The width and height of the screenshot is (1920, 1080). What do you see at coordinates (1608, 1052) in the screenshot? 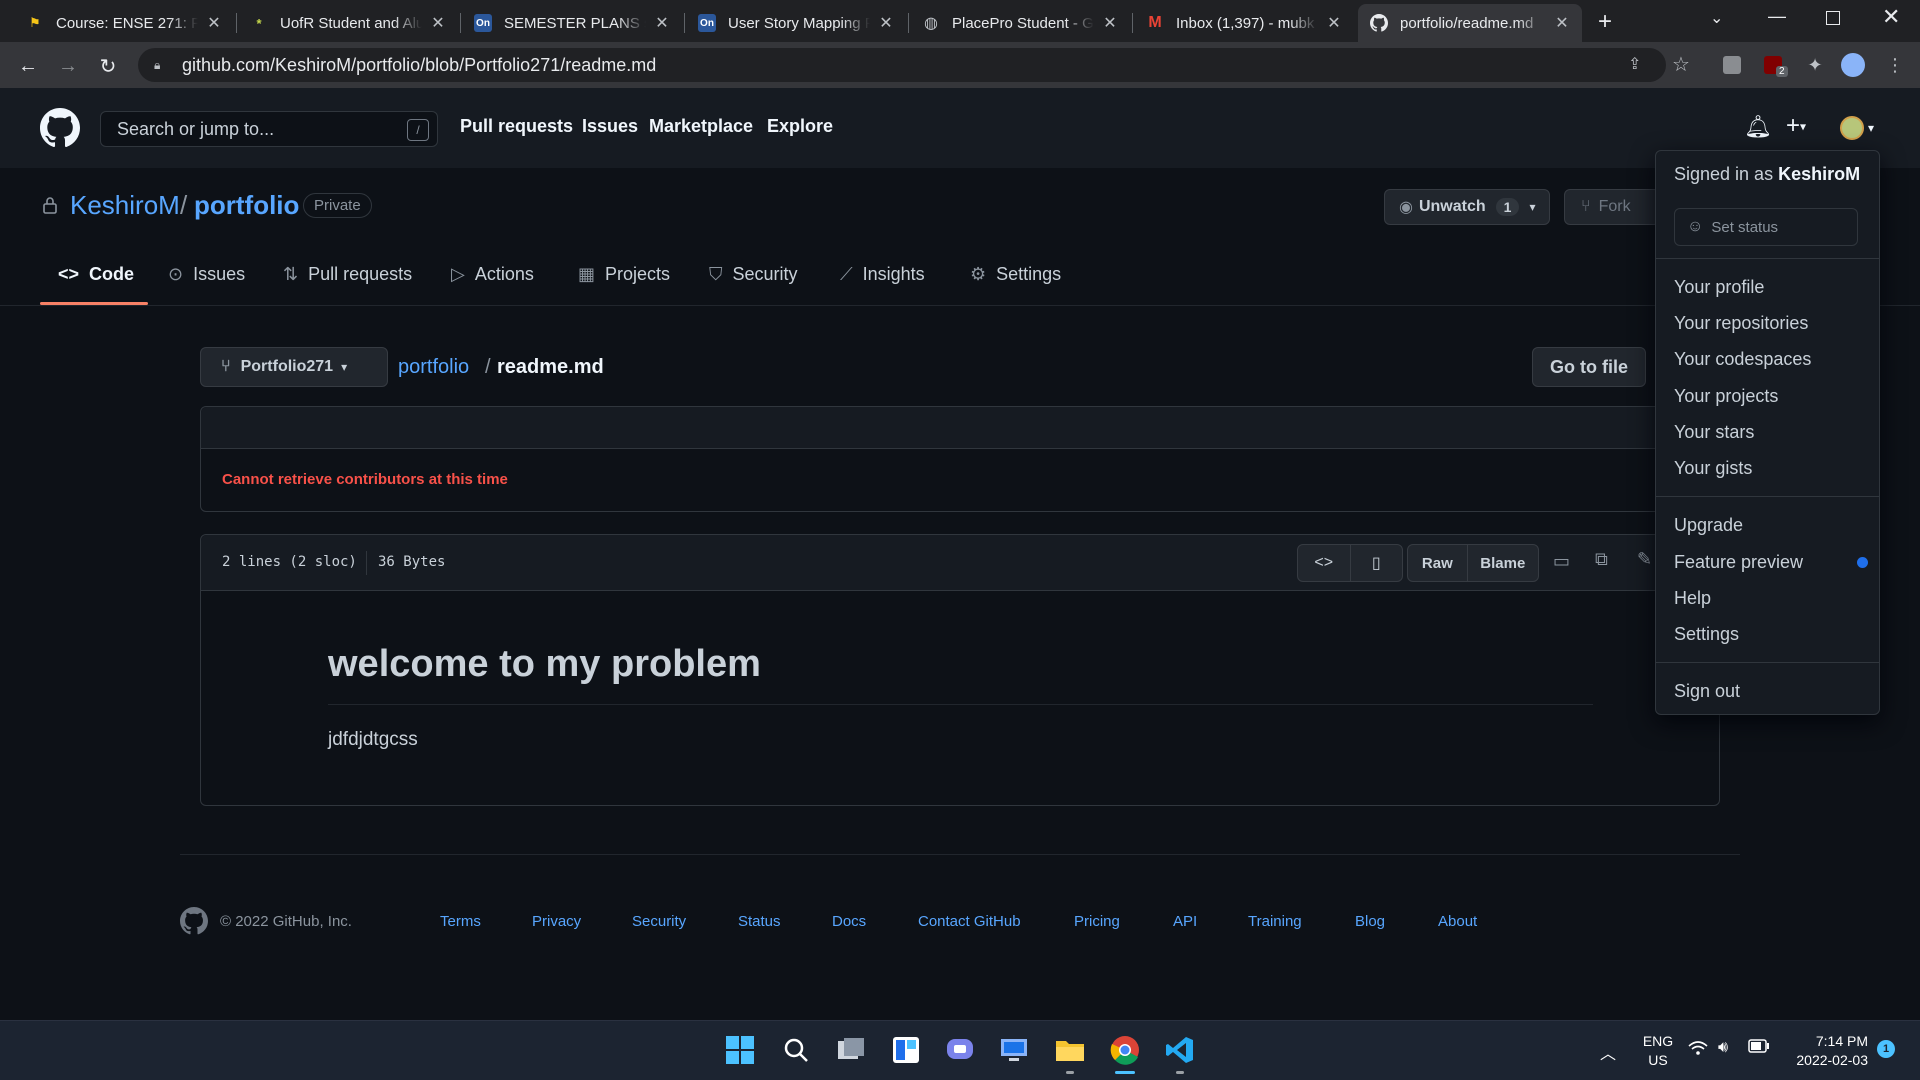
I see `tray-chevron-up-icon: ︿` at bounding box center [1608, 1052].